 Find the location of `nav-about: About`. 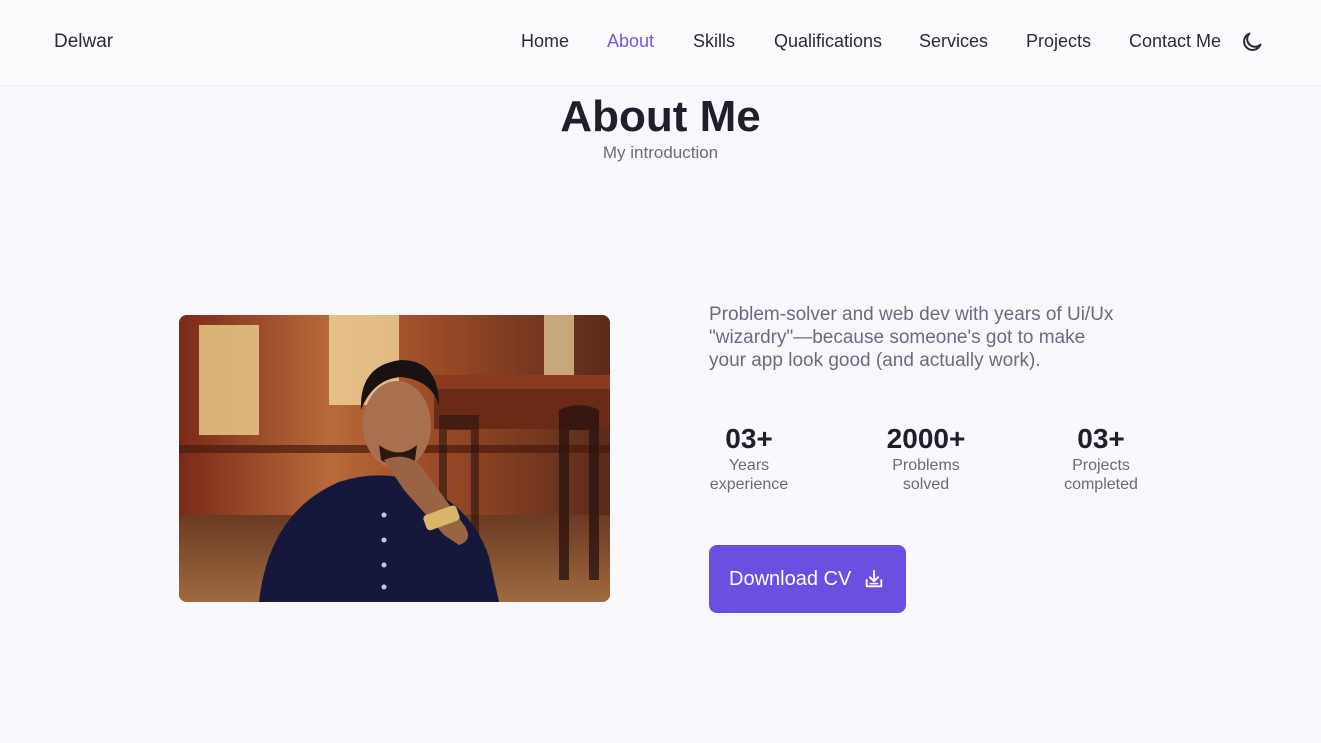

nav-about: About is located at coordinates (630, 41).